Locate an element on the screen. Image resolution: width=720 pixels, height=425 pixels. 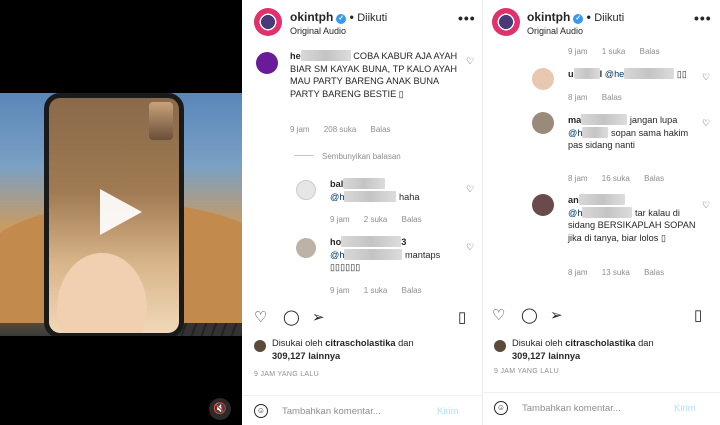
video-call-pip is located at coordinates (161, 121).